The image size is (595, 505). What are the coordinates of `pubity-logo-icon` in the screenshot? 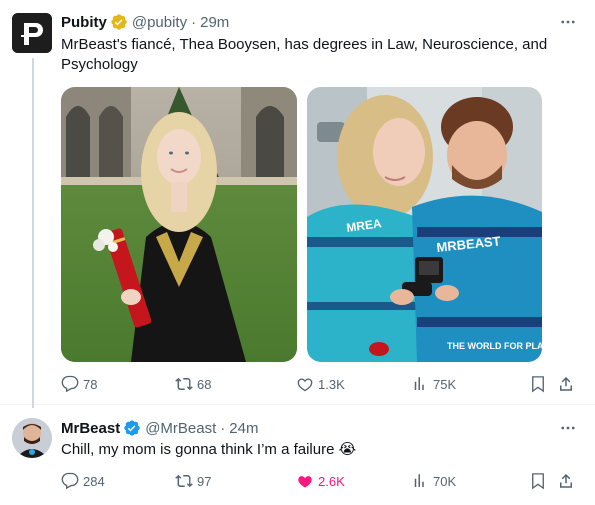 It's located at (32, 33).